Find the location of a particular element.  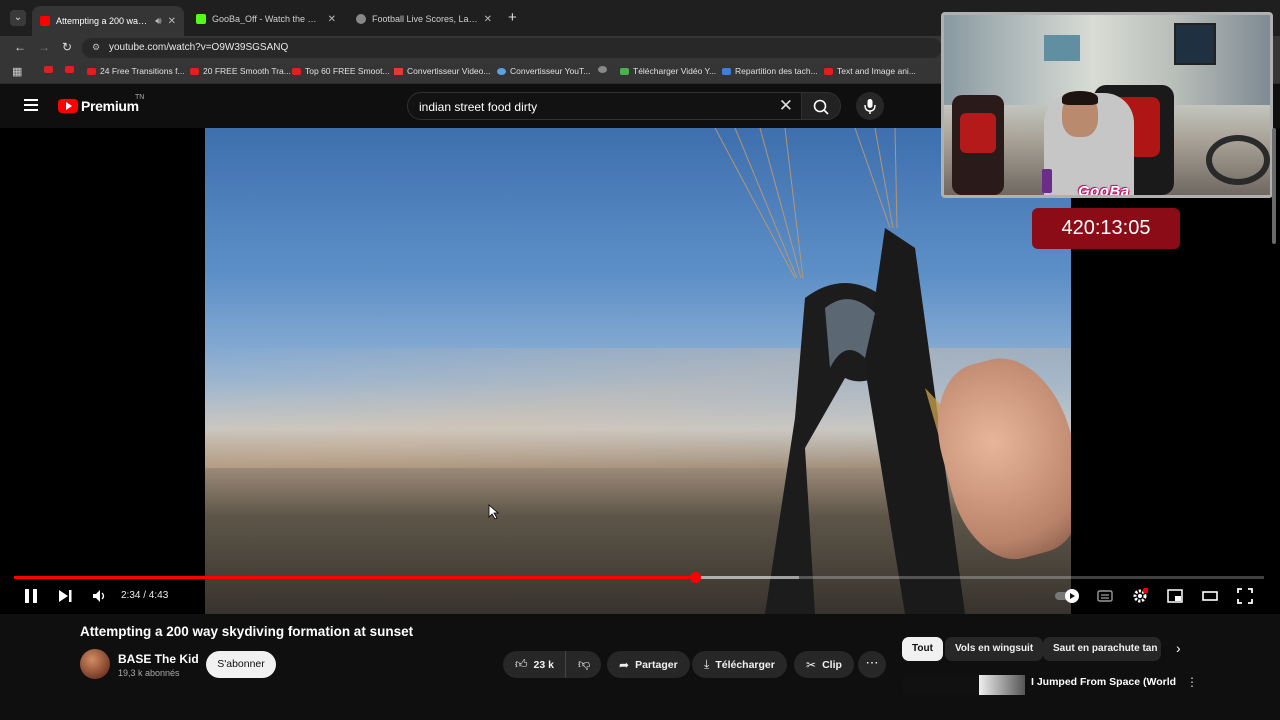

bookmark-globe is located at coordinates (602, 69).